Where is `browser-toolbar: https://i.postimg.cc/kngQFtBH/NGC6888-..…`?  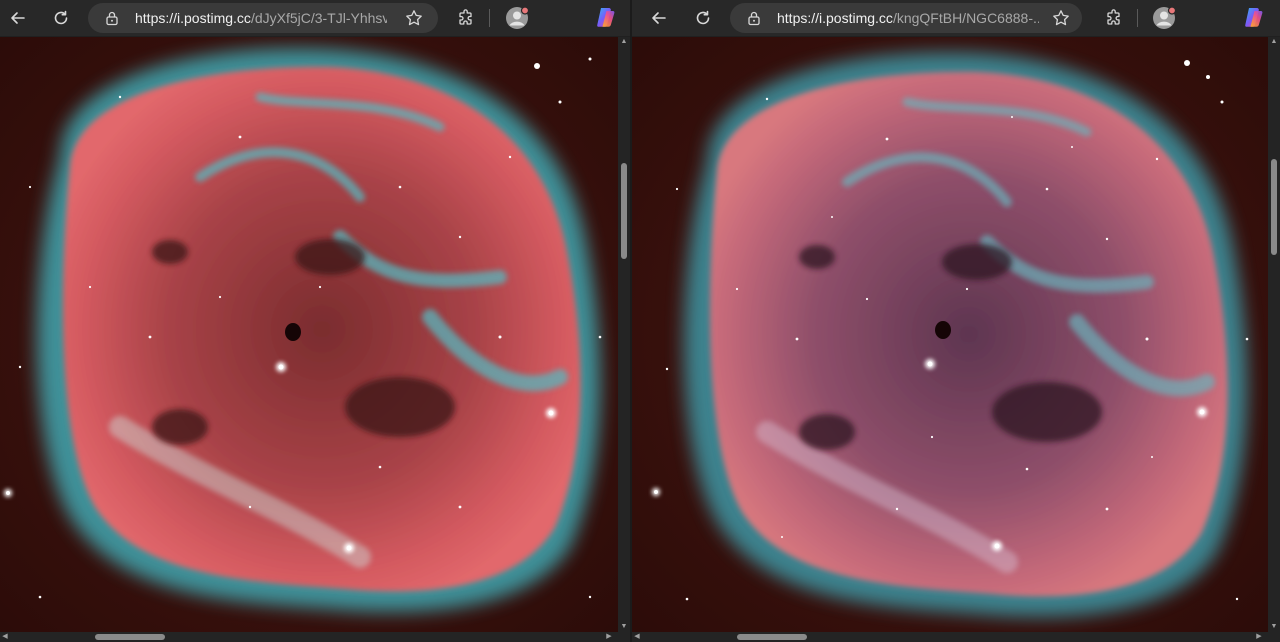 browser-toolbar: https://i.postimg.cc/kngQFtBH/NGC6888-..… is located at coordinates (956, 18).